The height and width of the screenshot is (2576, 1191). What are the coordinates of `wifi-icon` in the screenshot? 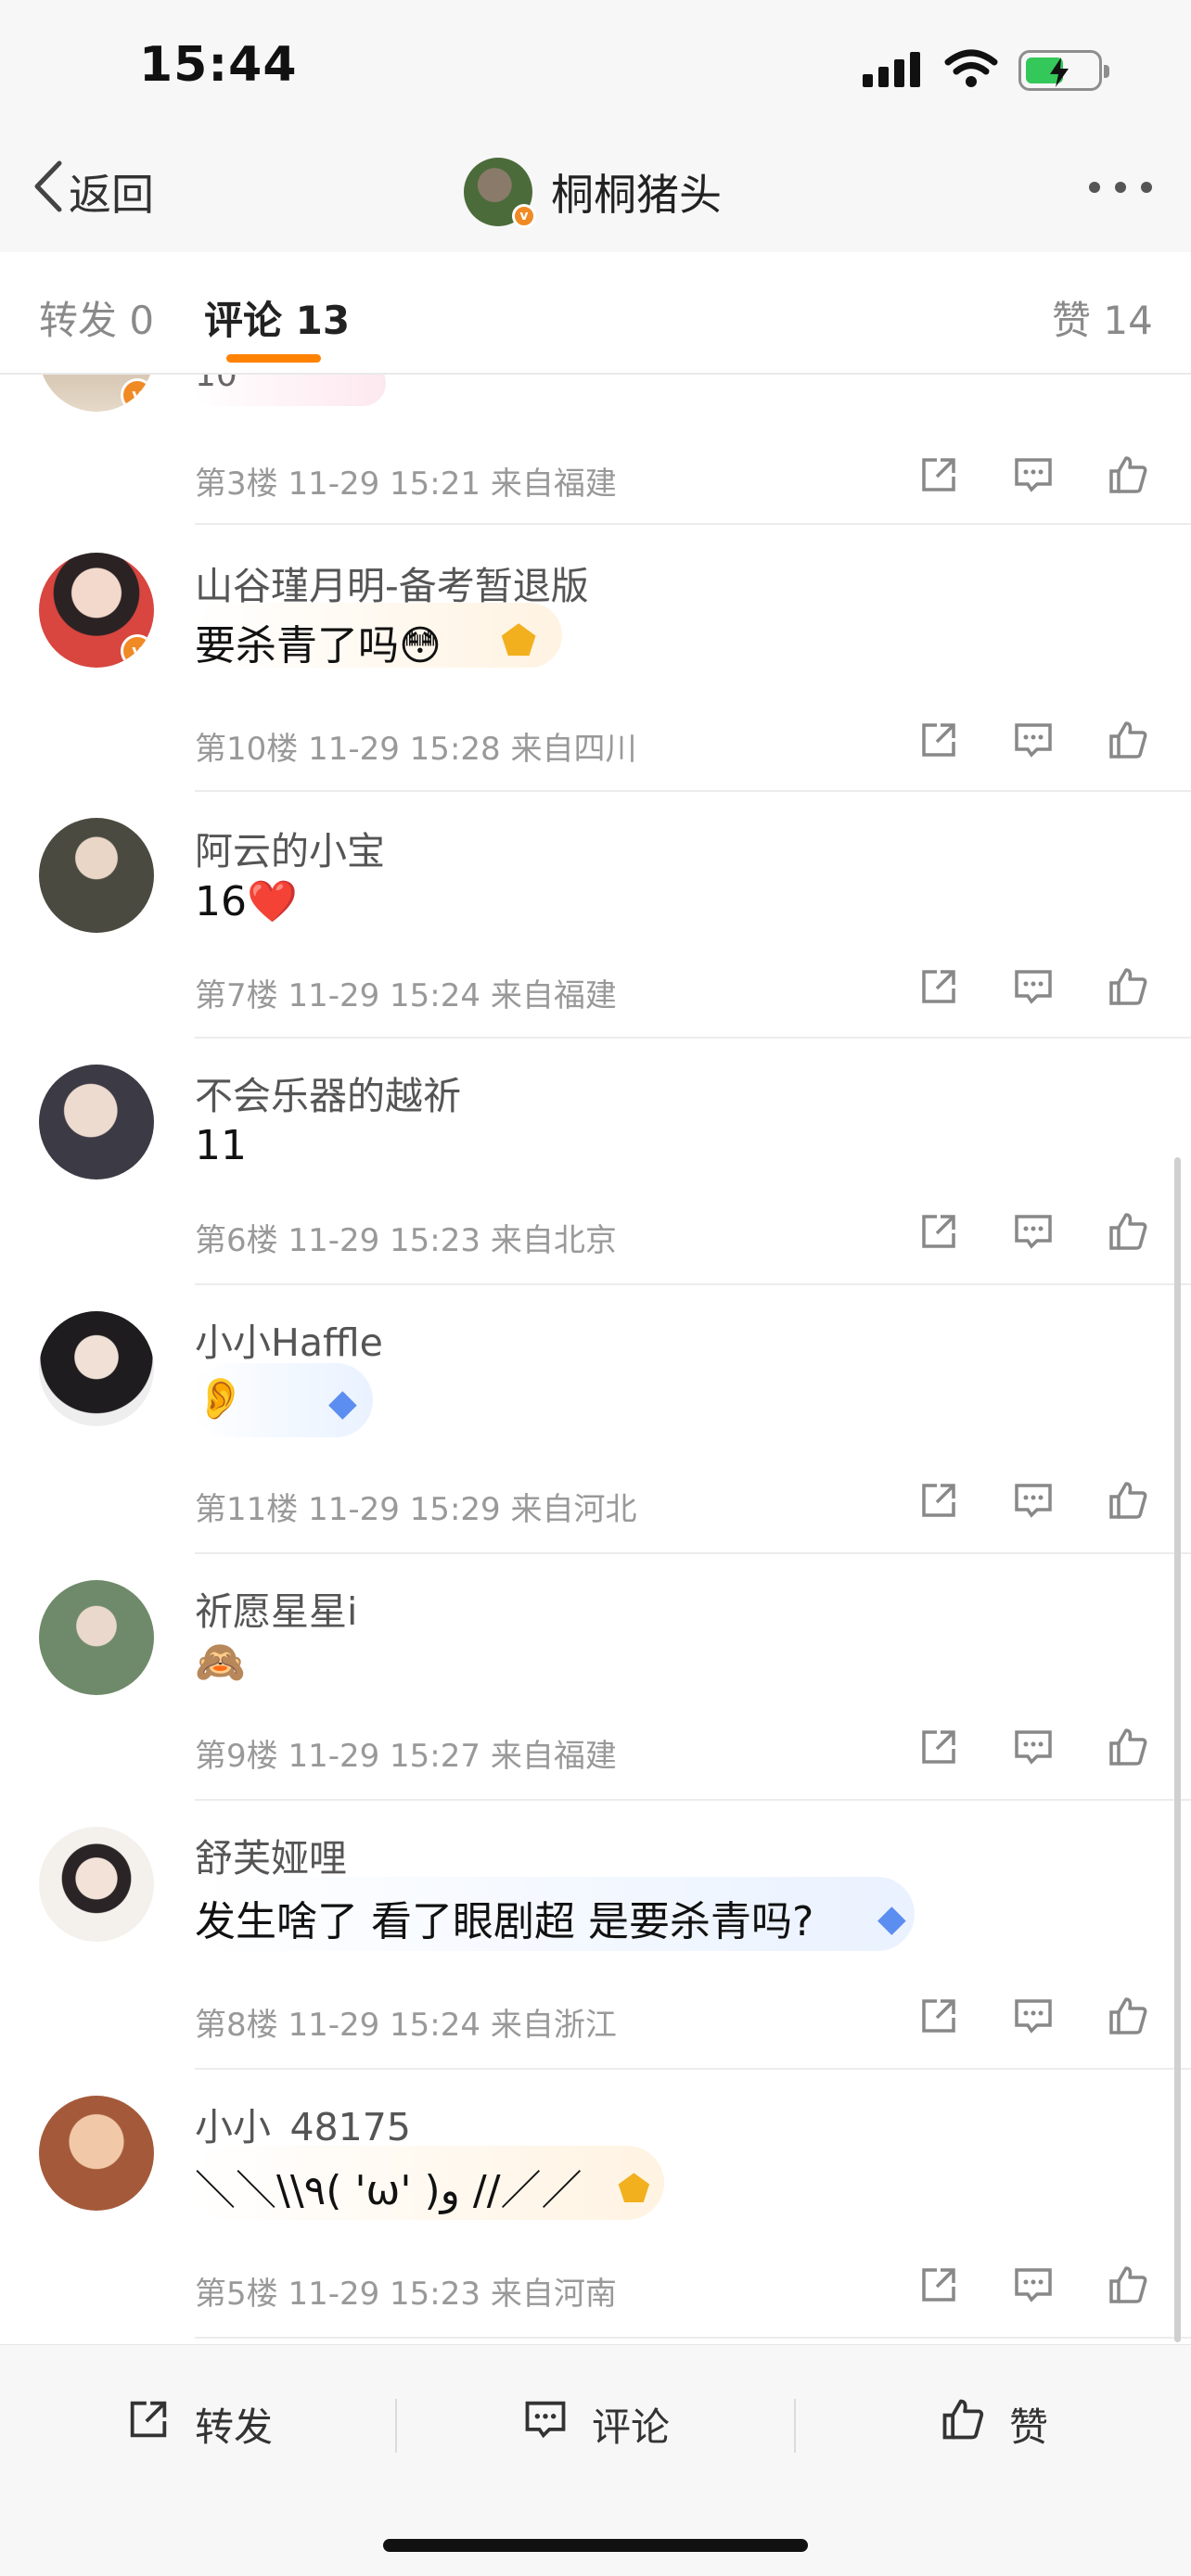 It's located at (971, 71).